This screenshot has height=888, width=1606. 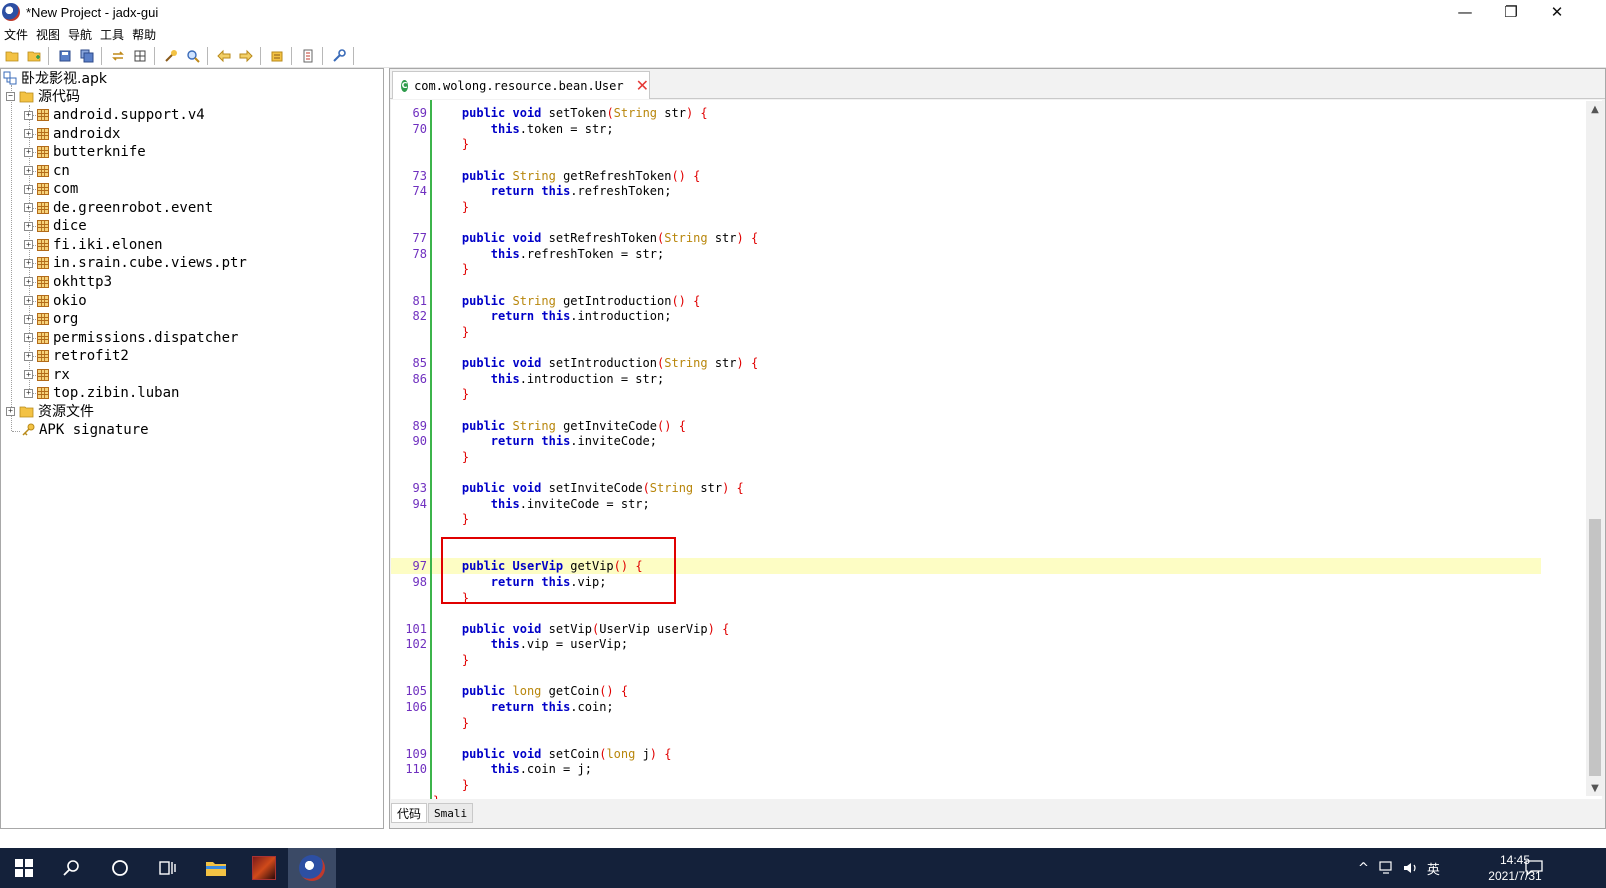 What do you see at coordinates (339, 56) in the screenshot?
I see `tools-button` at bounding box center [339, 56].